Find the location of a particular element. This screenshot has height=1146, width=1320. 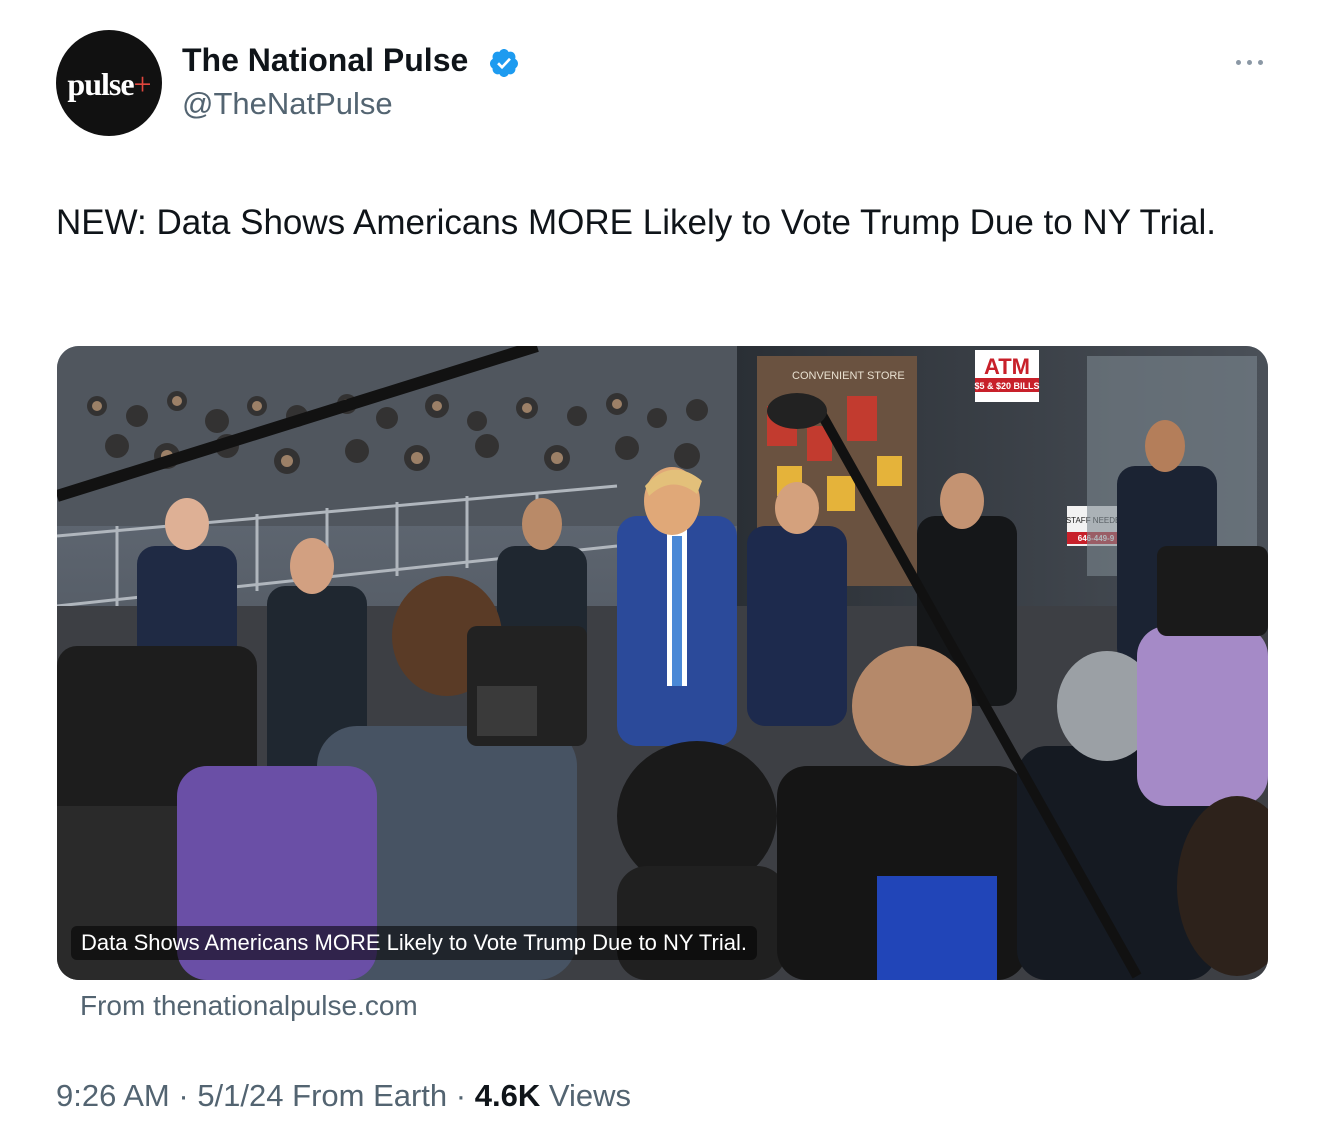

views-count: 4.6K is located at coordinates (507, 1095).